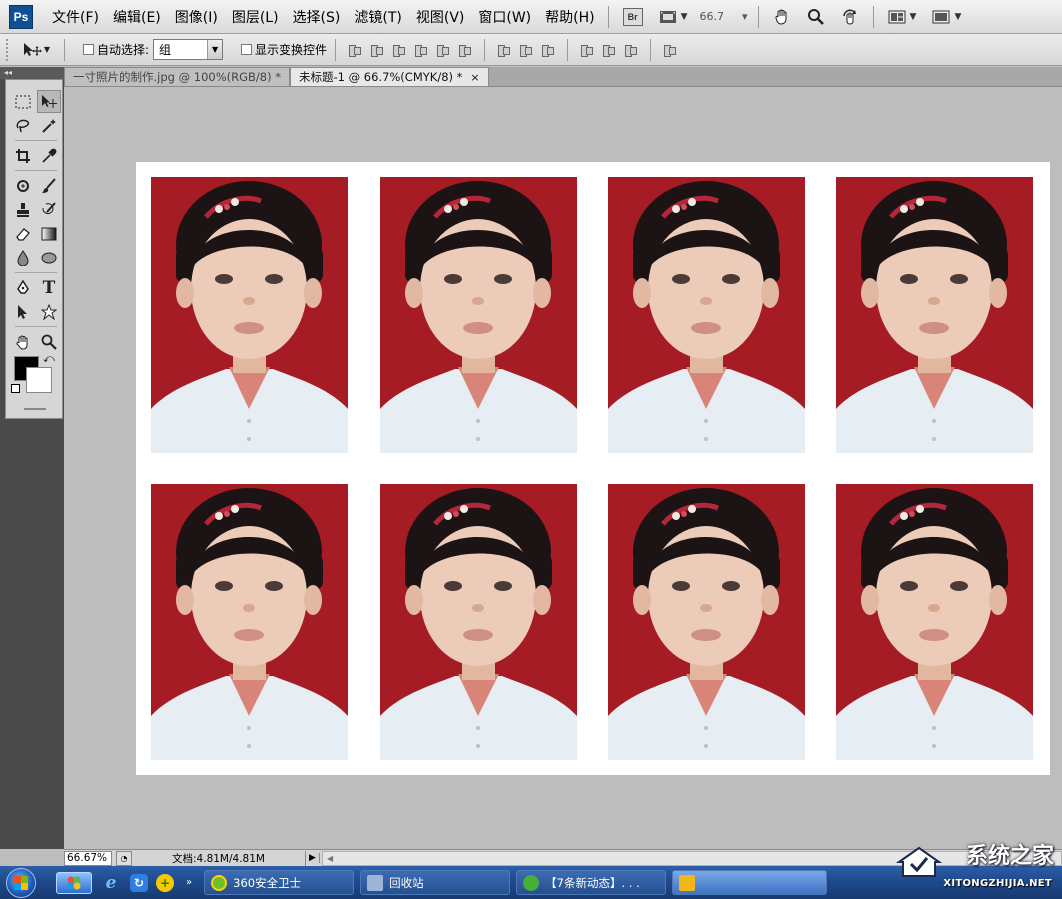 This screenshot has height=899, width=1062. I want to click on align-vertical-center-icon, so click(377, 50).